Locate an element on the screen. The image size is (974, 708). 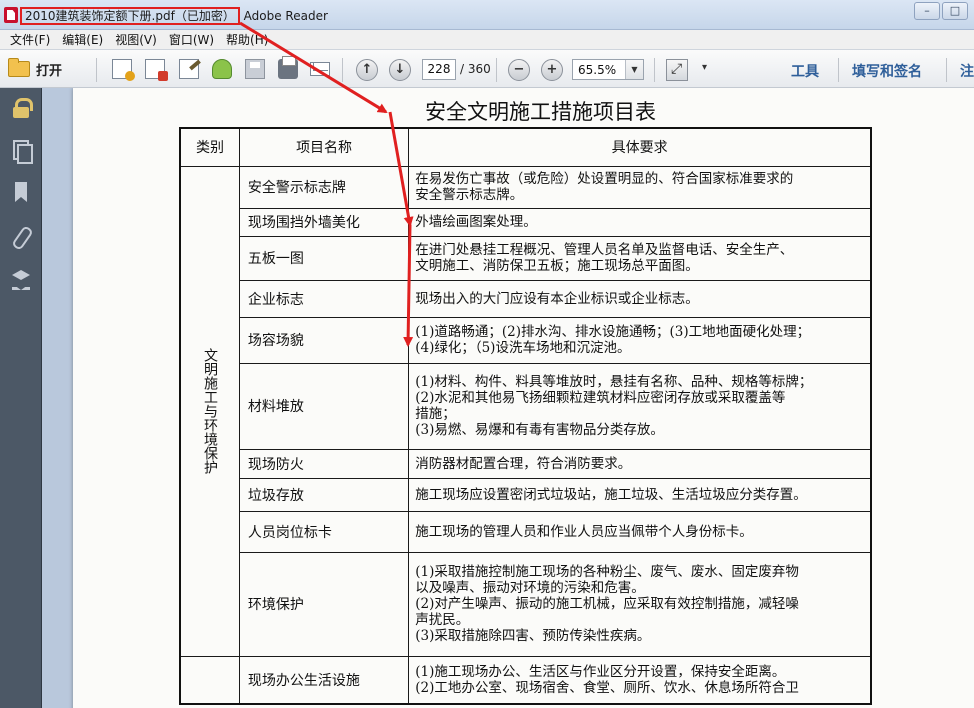
full-screen-icon is located at coordinates (677, 70).